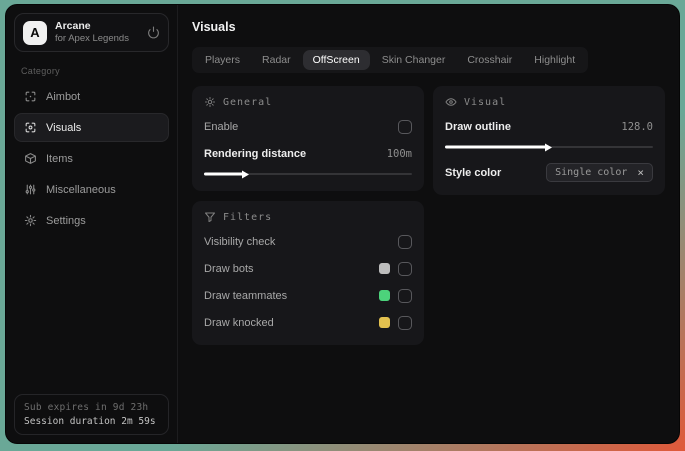 This screenshot has width=685, height=451. What do you see at coordinates (30, 158) in the screenshot?
I see `box-icon` at bounding box center [30, 158].